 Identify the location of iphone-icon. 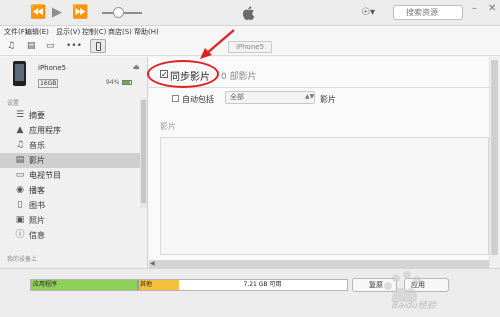
(98, 46).